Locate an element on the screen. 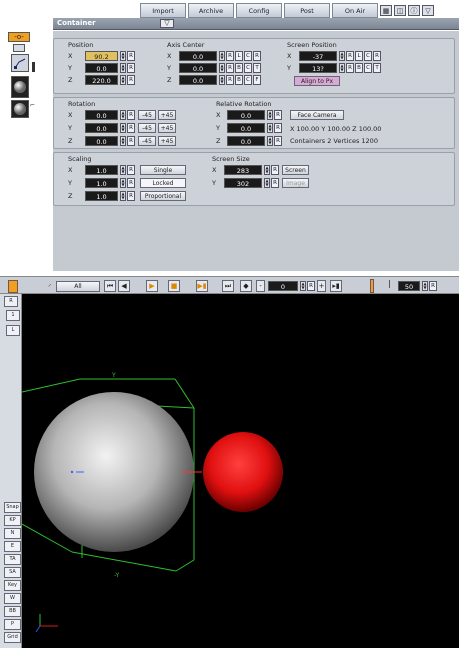 The width and height of the screenshot is (459, 648). relative-rotation-y-reset: R is located at coordinates (278, 128).